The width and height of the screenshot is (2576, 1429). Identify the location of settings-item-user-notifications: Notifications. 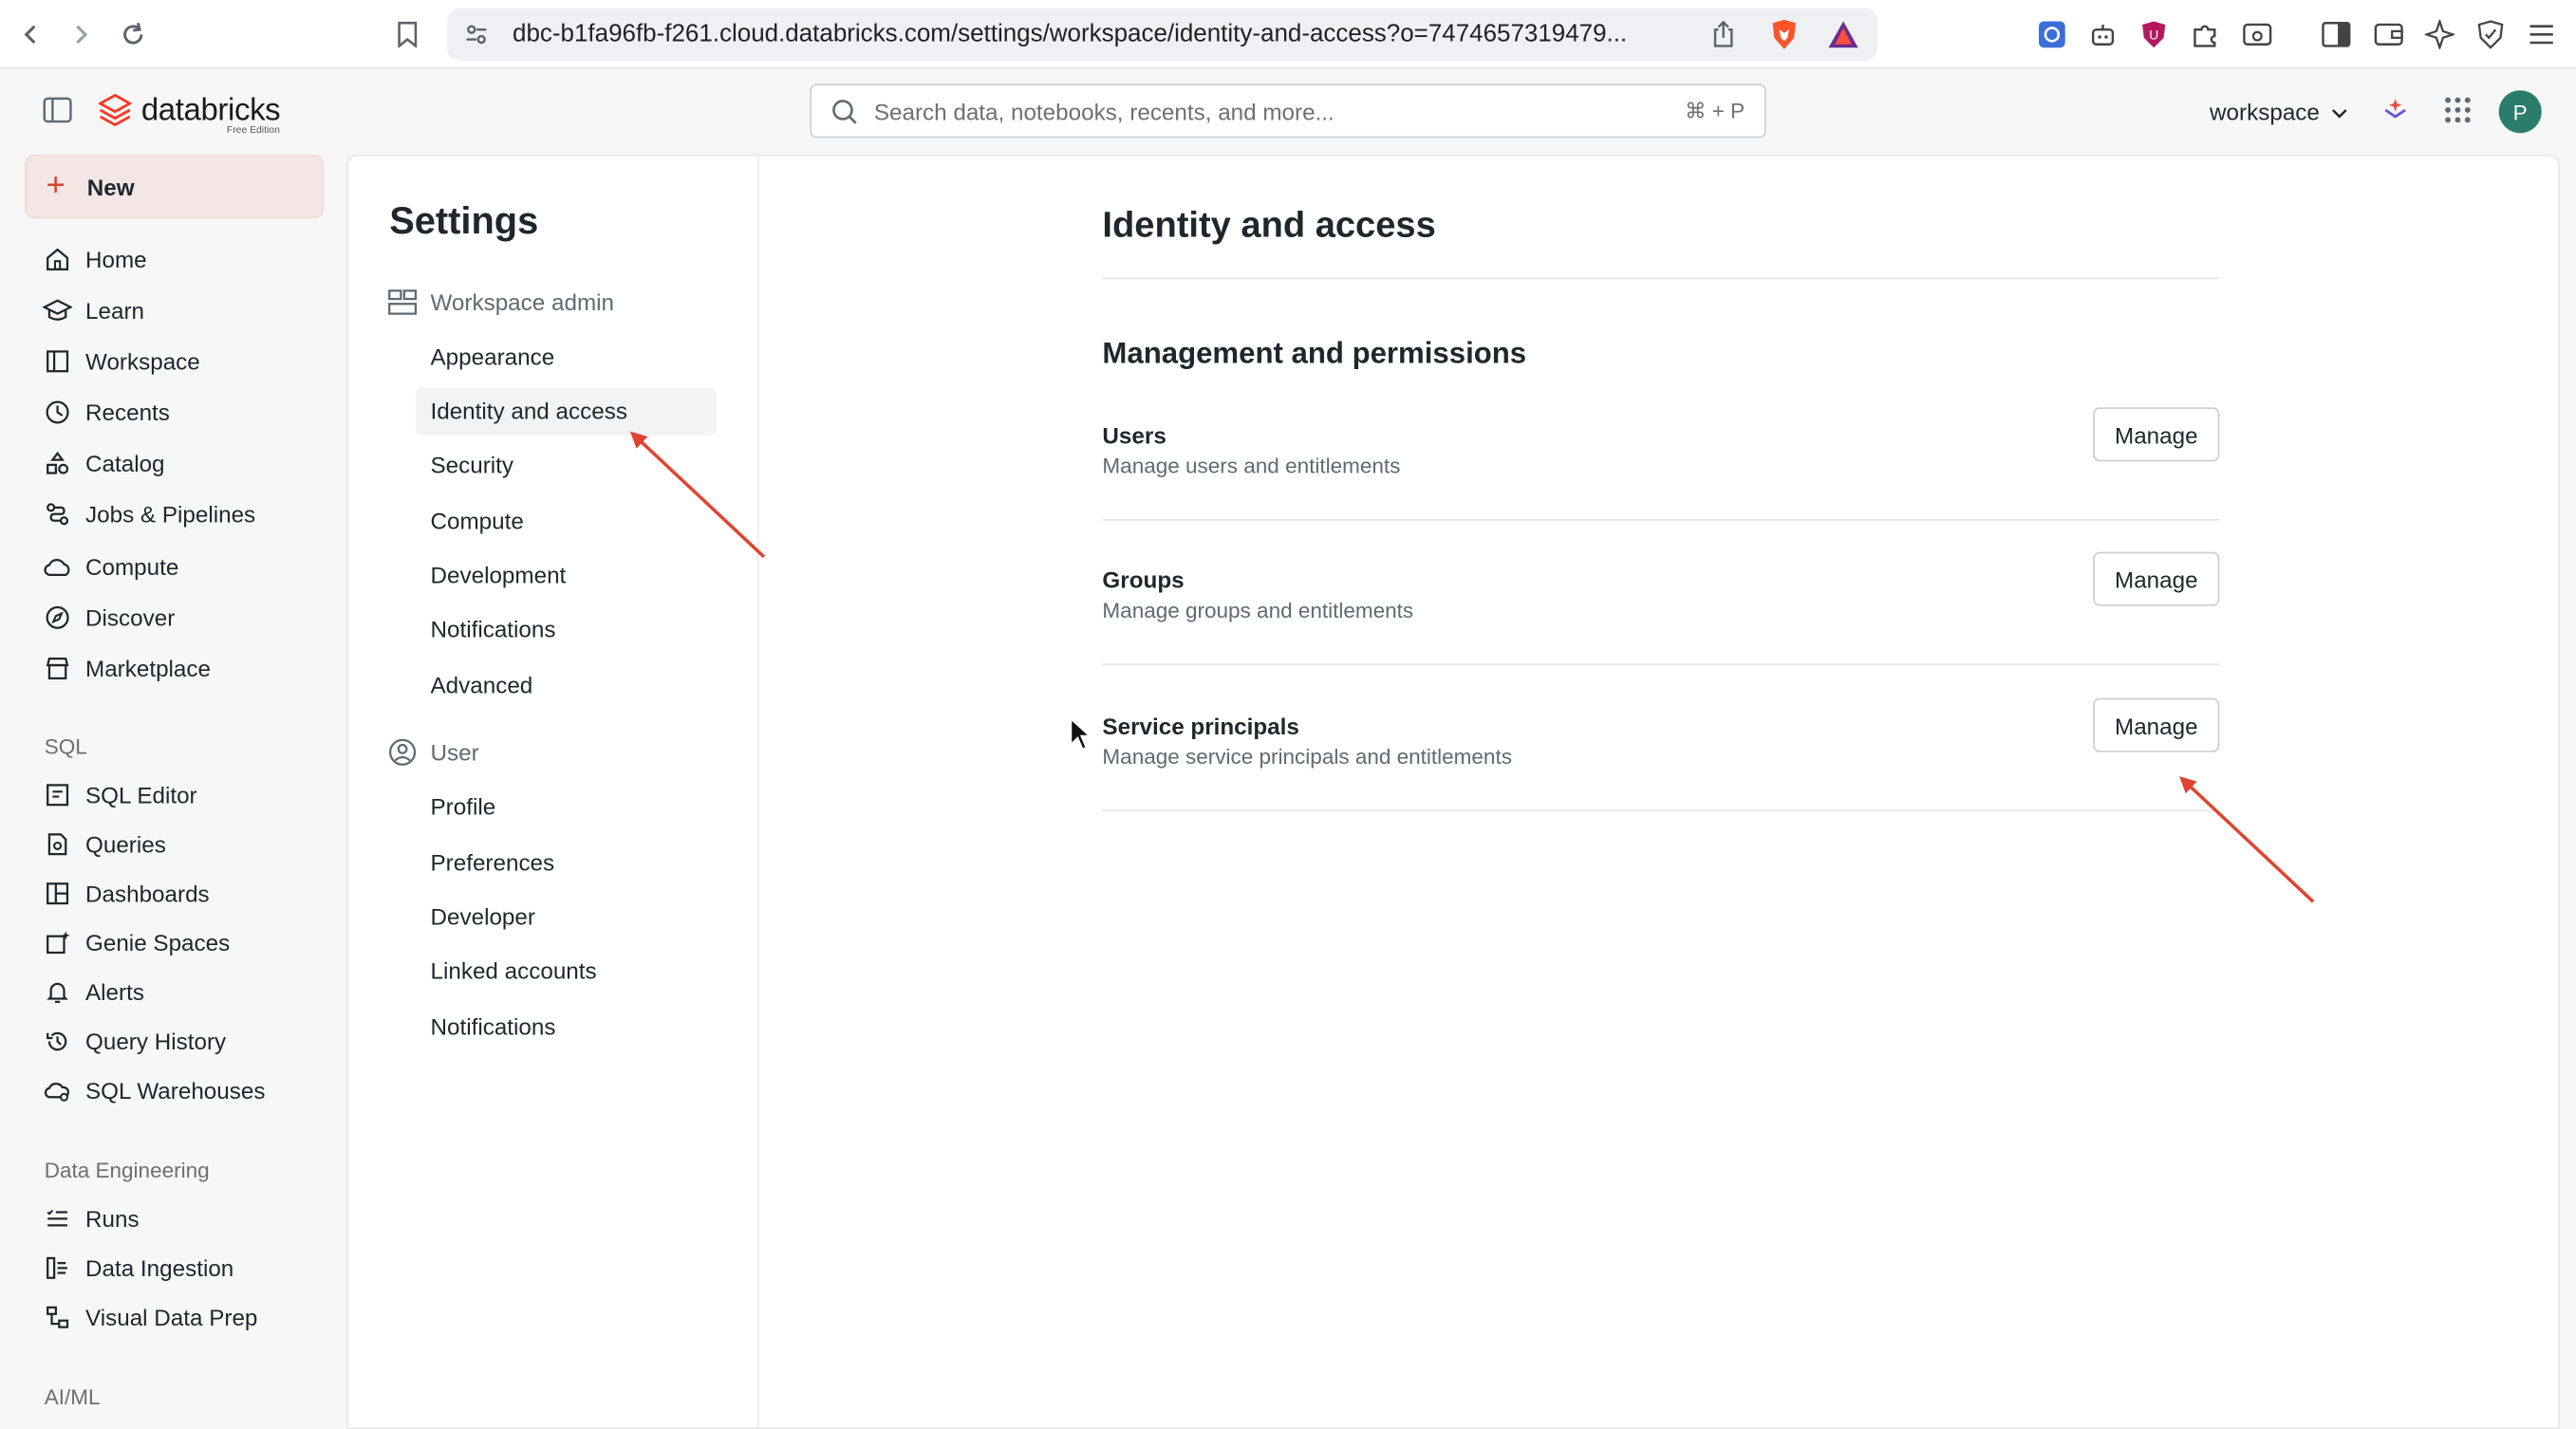
(567, 1027).